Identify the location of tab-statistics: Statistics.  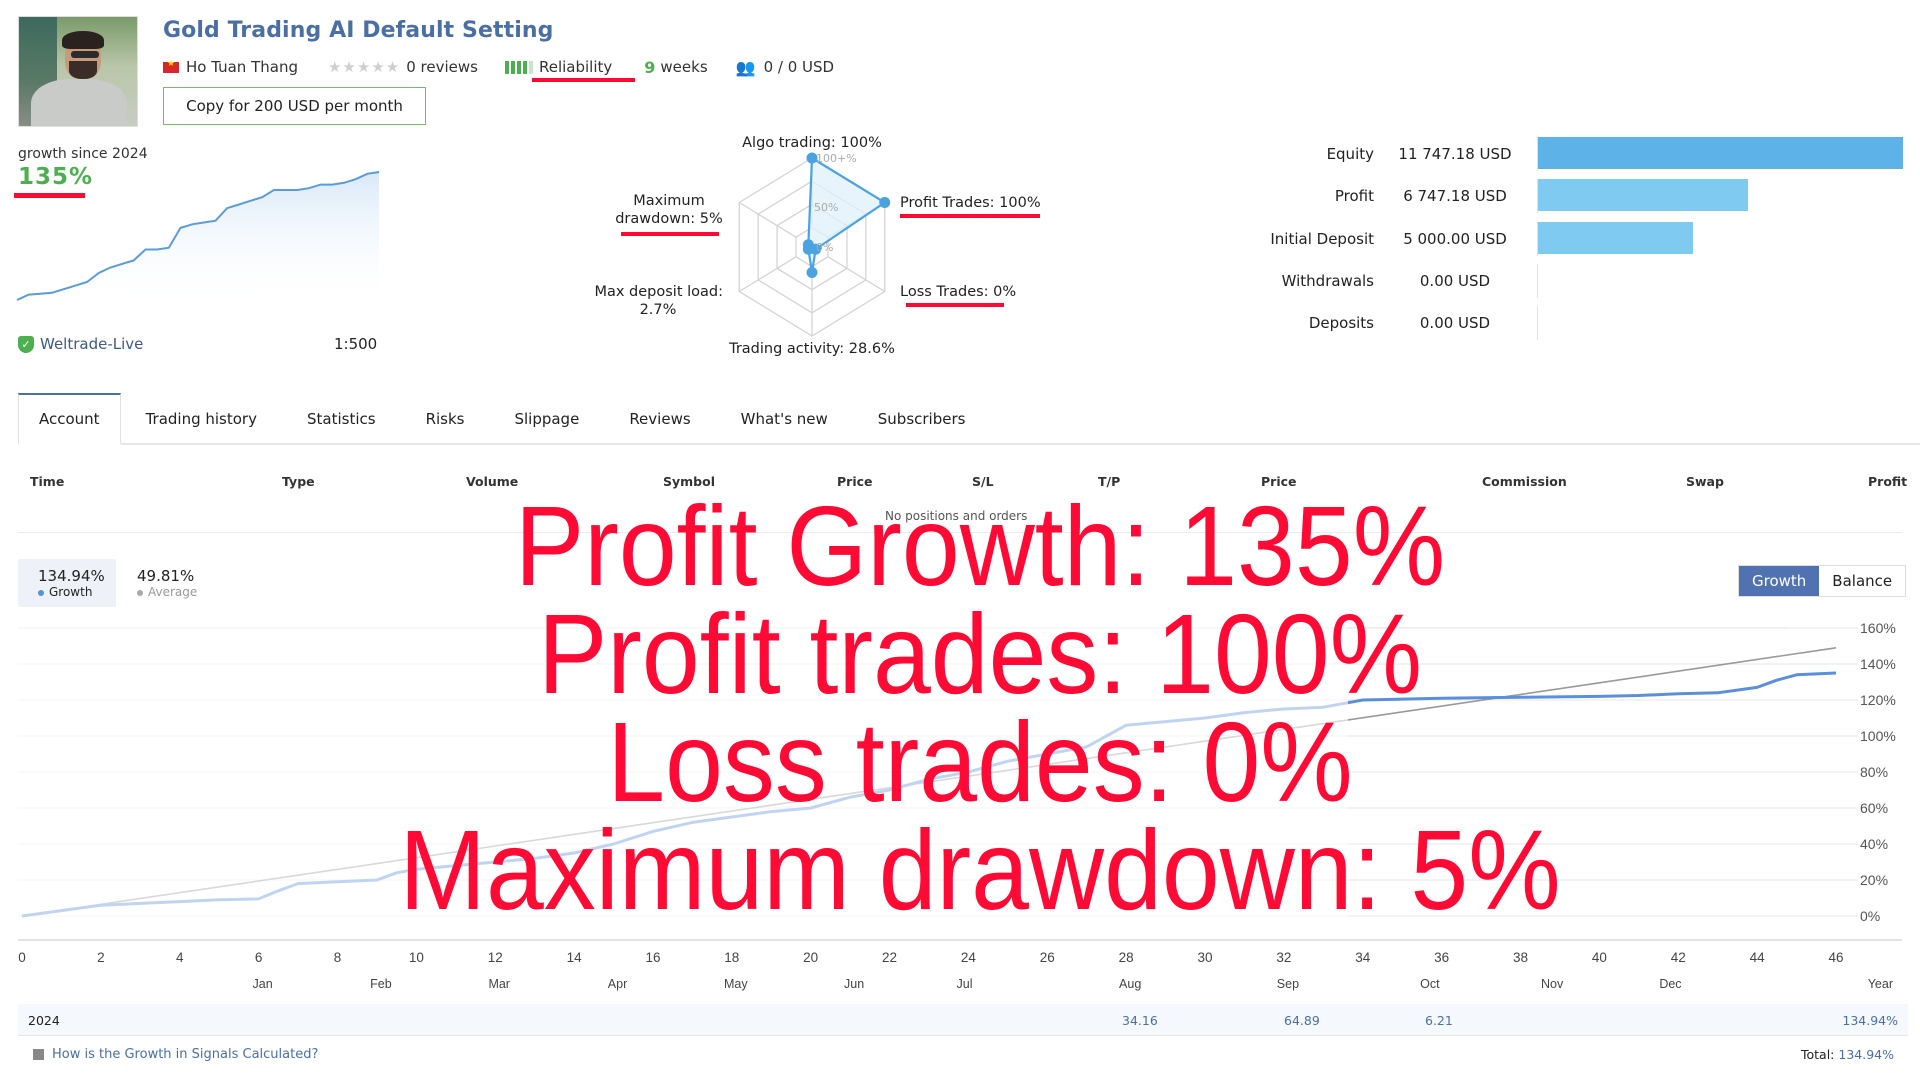
(341, 419).